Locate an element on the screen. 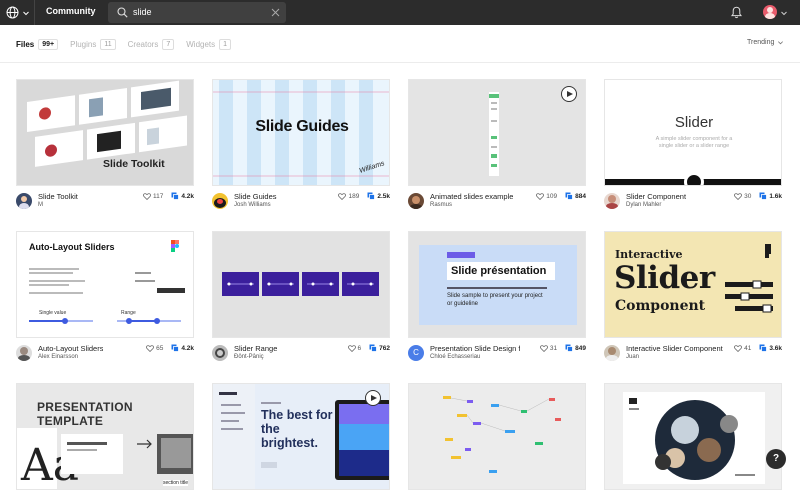  card-stats: 41 3.6k is located at coordinates (758, 348).